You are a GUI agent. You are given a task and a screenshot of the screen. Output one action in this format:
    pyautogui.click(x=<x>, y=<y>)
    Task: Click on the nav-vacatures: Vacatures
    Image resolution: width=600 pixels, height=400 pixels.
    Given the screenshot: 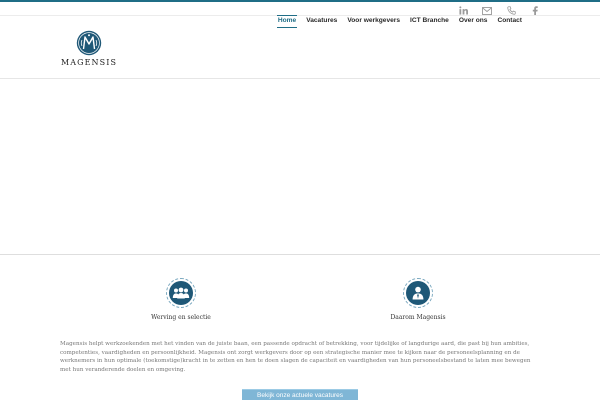 What is the action you would take?
    pyautogui.click(x=321, y=22)
    